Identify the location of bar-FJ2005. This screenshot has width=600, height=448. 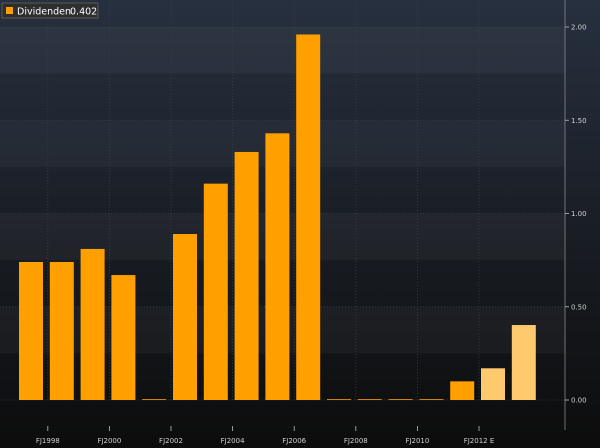
(246, 275).